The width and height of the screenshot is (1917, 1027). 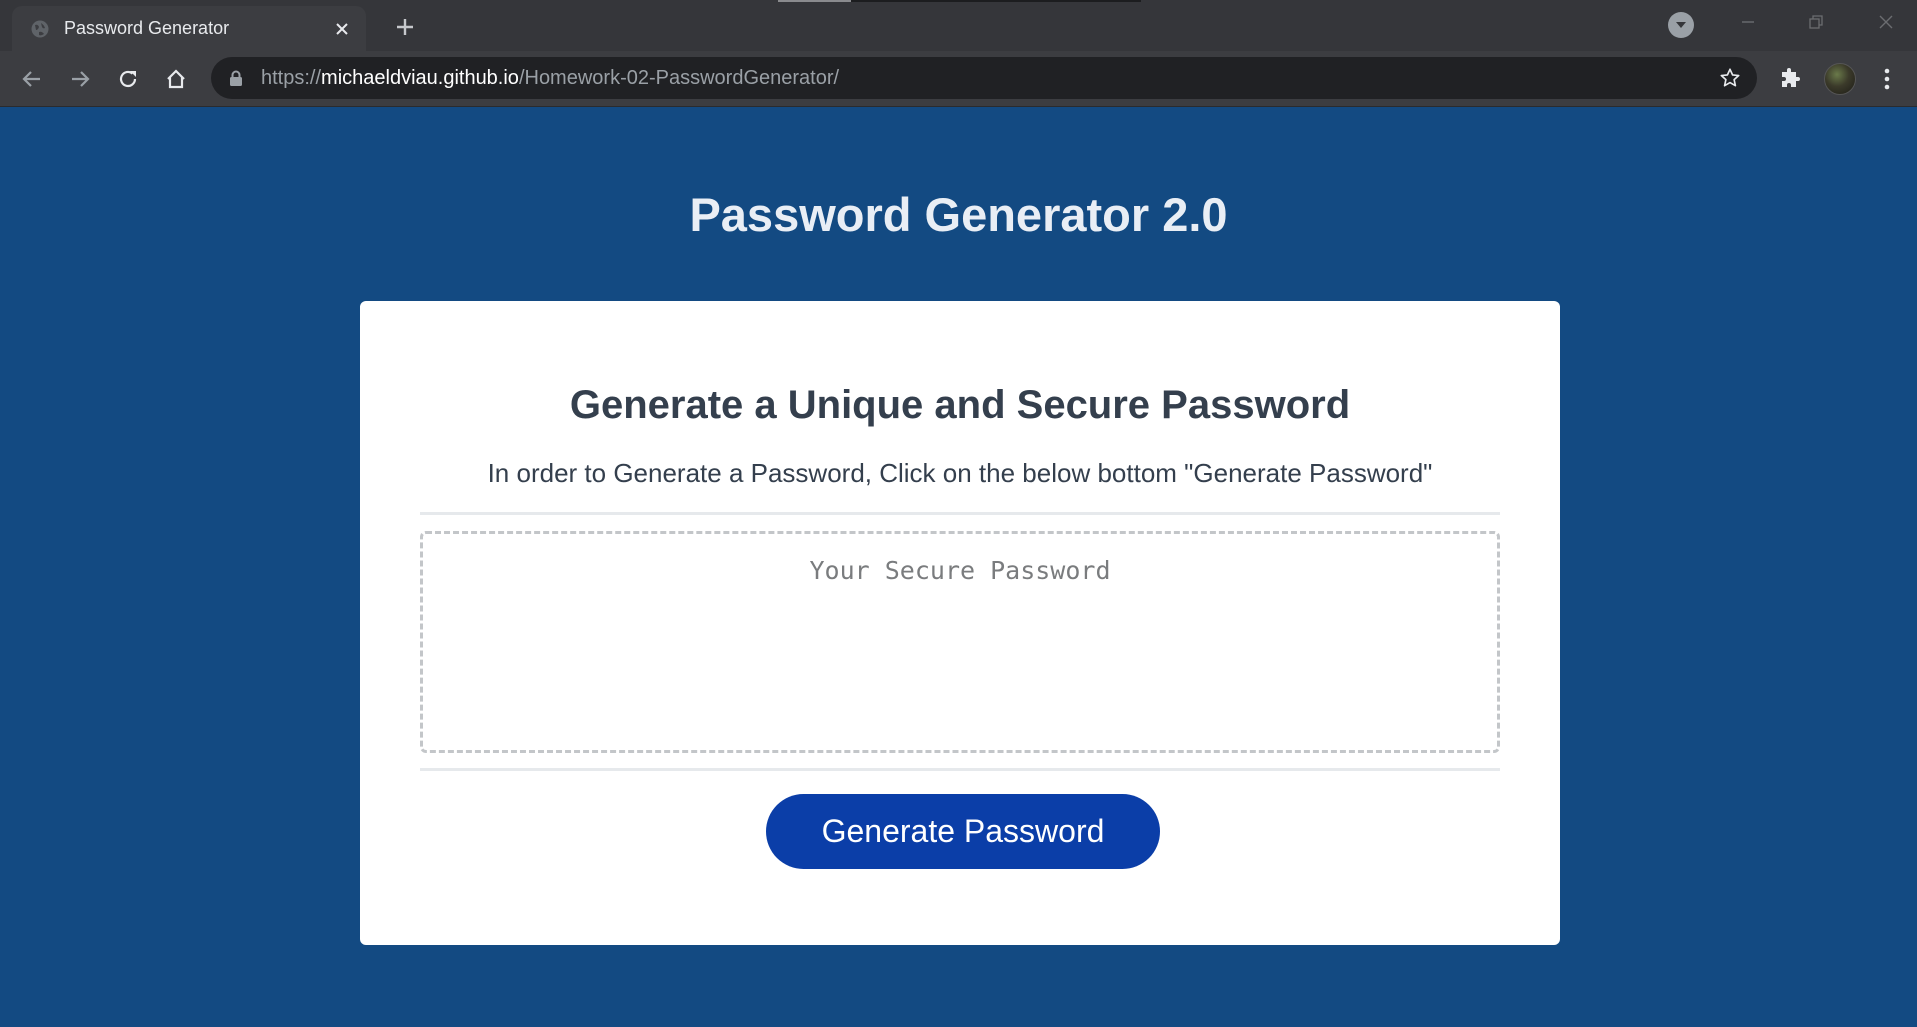 I want to click on tab-title: Password Generator, so click(x=147, y=28).